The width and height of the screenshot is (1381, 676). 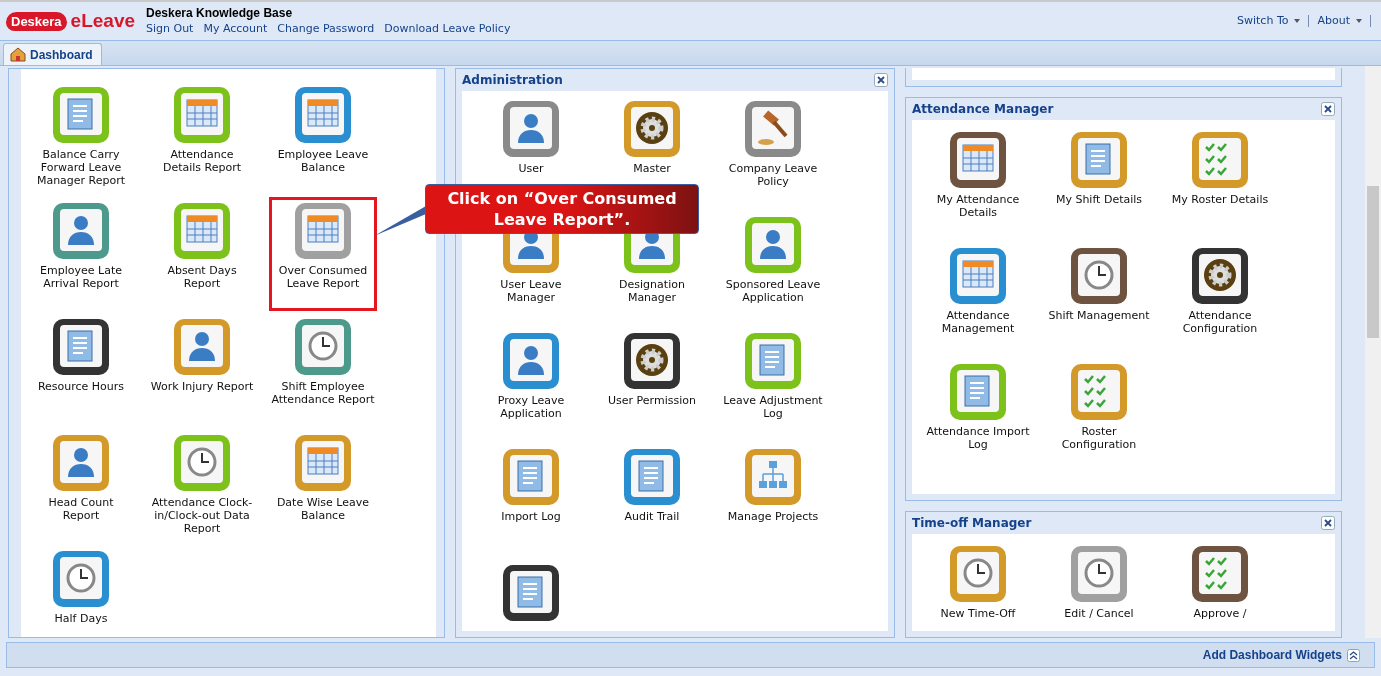 I want to click on dashboard-tile: Roster Configuration, so click(x=1099, y=407).